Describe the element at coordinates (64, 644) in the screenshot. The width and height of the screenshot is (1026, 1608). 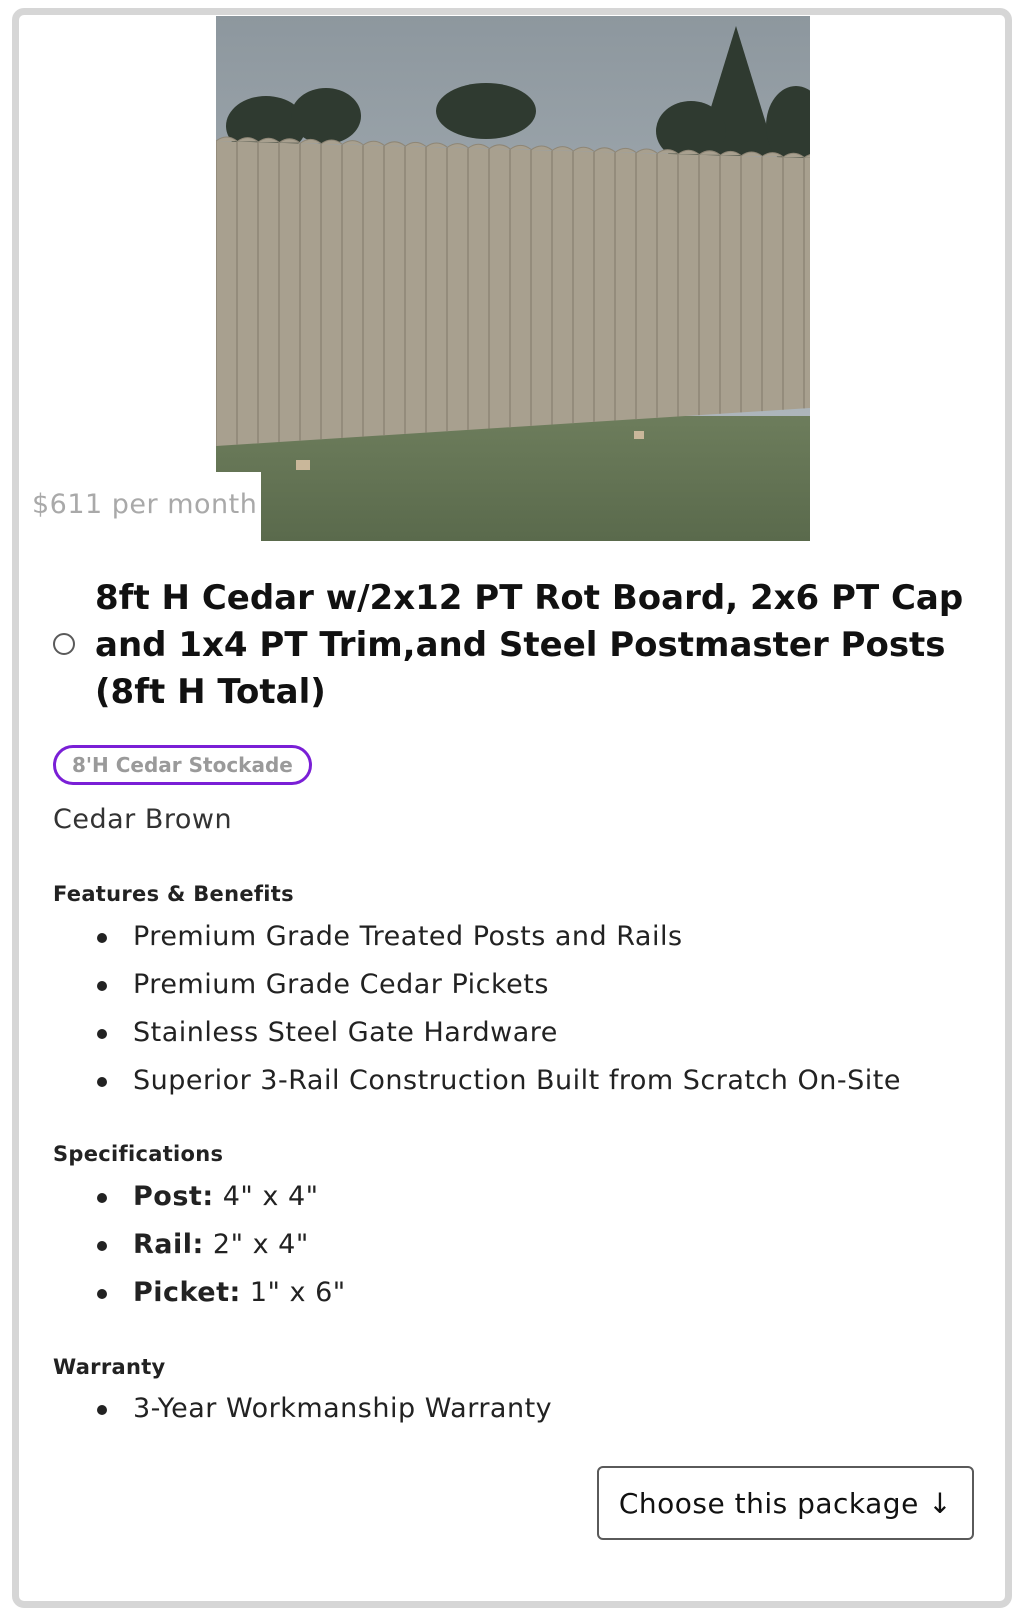
I see `package-select-radio` at that location.